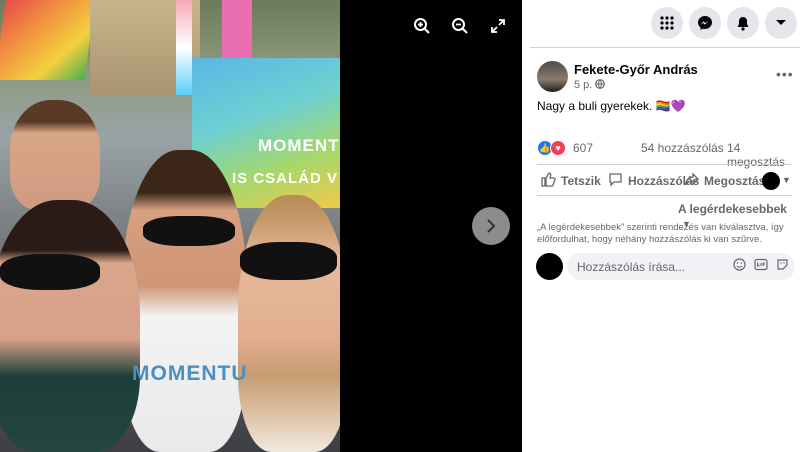 The width and height of the screenshot is (800, 452). Describe the element at coordinates (667, 23) in the screenshot. I see `menu-grid-icon` at that location.